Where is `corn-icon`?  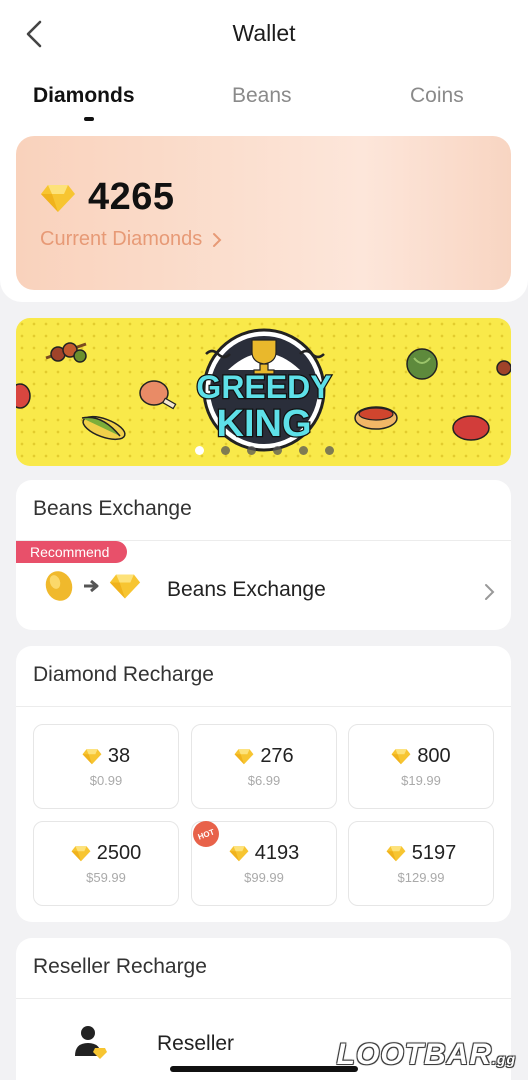 corn-icon is located at coordinates (103, 428).